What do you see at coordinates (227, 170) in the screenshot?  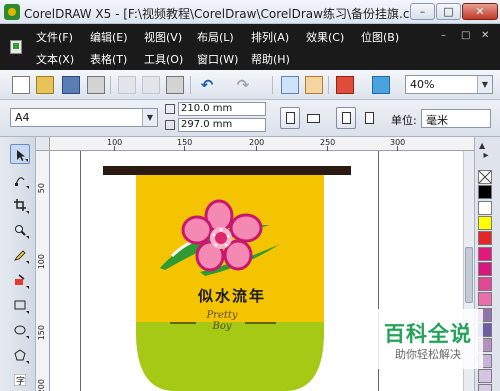 I see `flag-rod` at bounding box center [227, 170].